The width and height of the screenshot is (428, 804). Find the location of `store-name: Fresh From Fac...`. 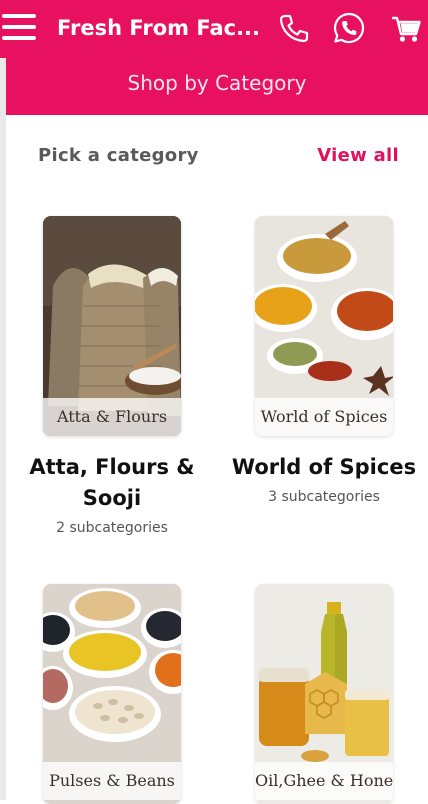

store-name: Fresh From Fac... is located at coordinates (159, 28).